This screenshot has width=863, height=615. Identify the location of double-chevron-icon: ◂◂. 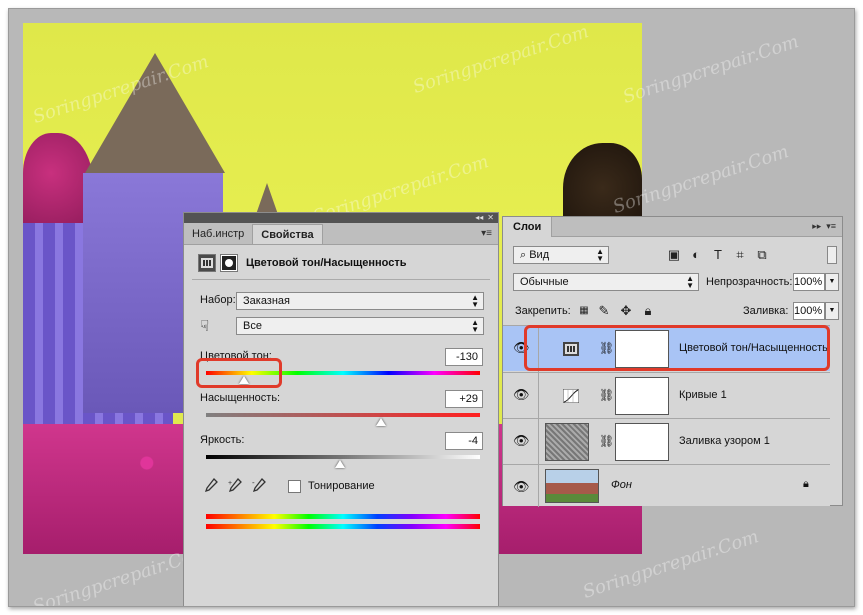
(479, 218).